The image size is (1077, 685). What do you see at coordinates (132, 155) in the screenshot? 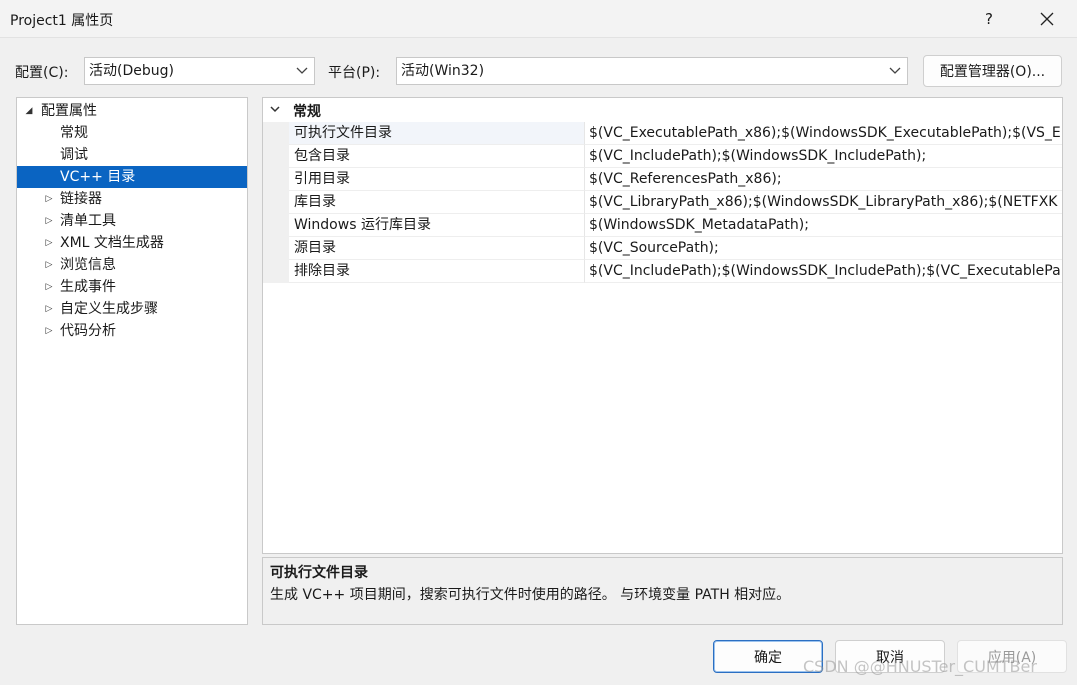
I see `tree-item: 调试` at bounding box center [132, 155].